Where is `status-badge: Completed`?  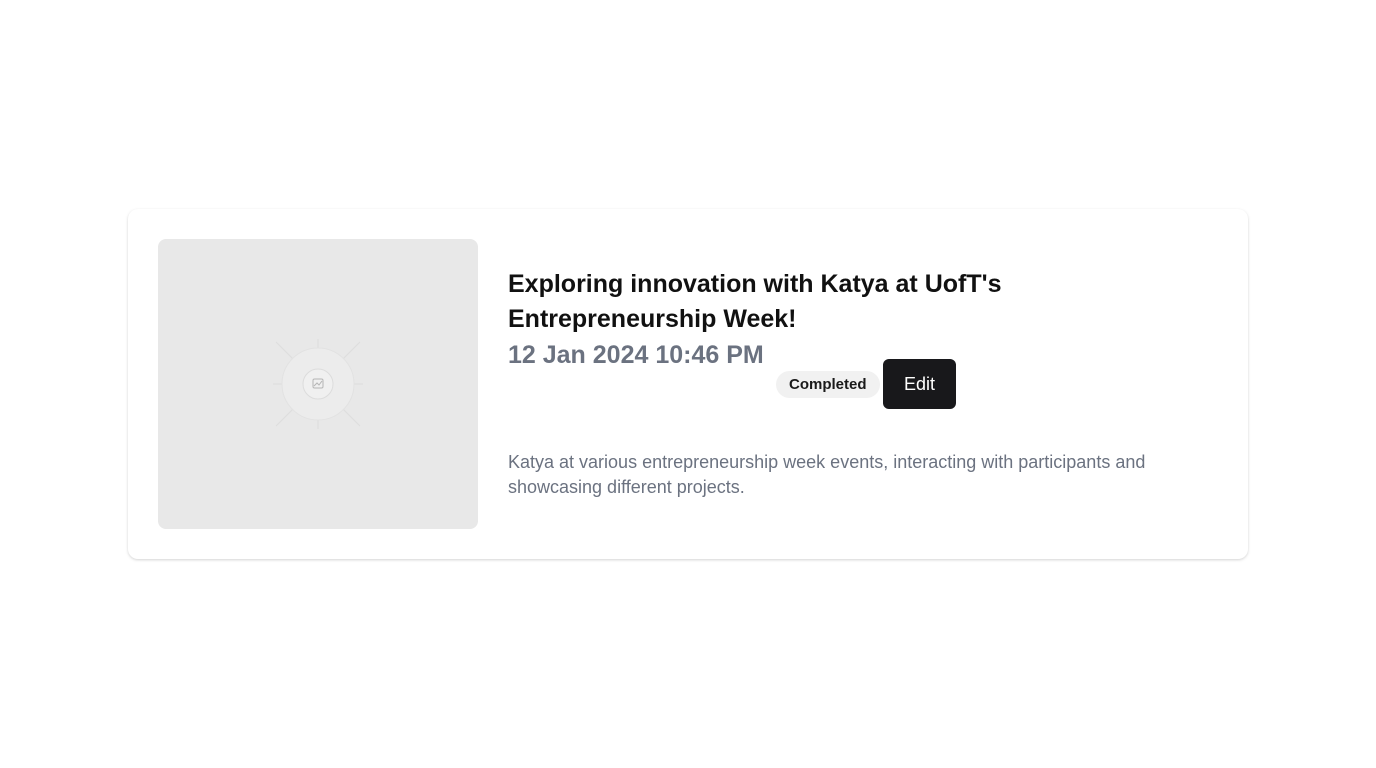
status-badge: Completed is located at coordinates (828, 384).